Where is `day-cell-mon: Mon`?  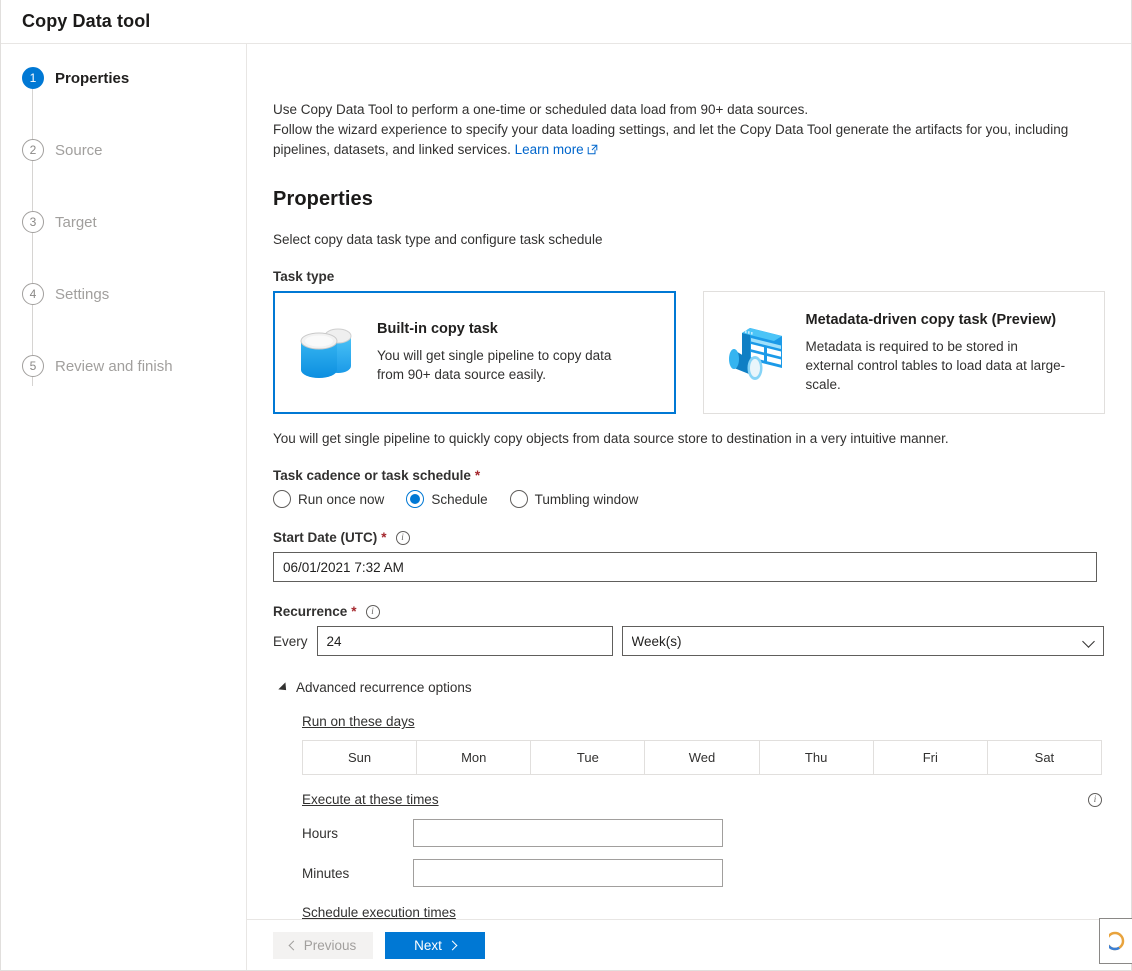 day-cell-mon: Mon is located at coordinates (474, 757).